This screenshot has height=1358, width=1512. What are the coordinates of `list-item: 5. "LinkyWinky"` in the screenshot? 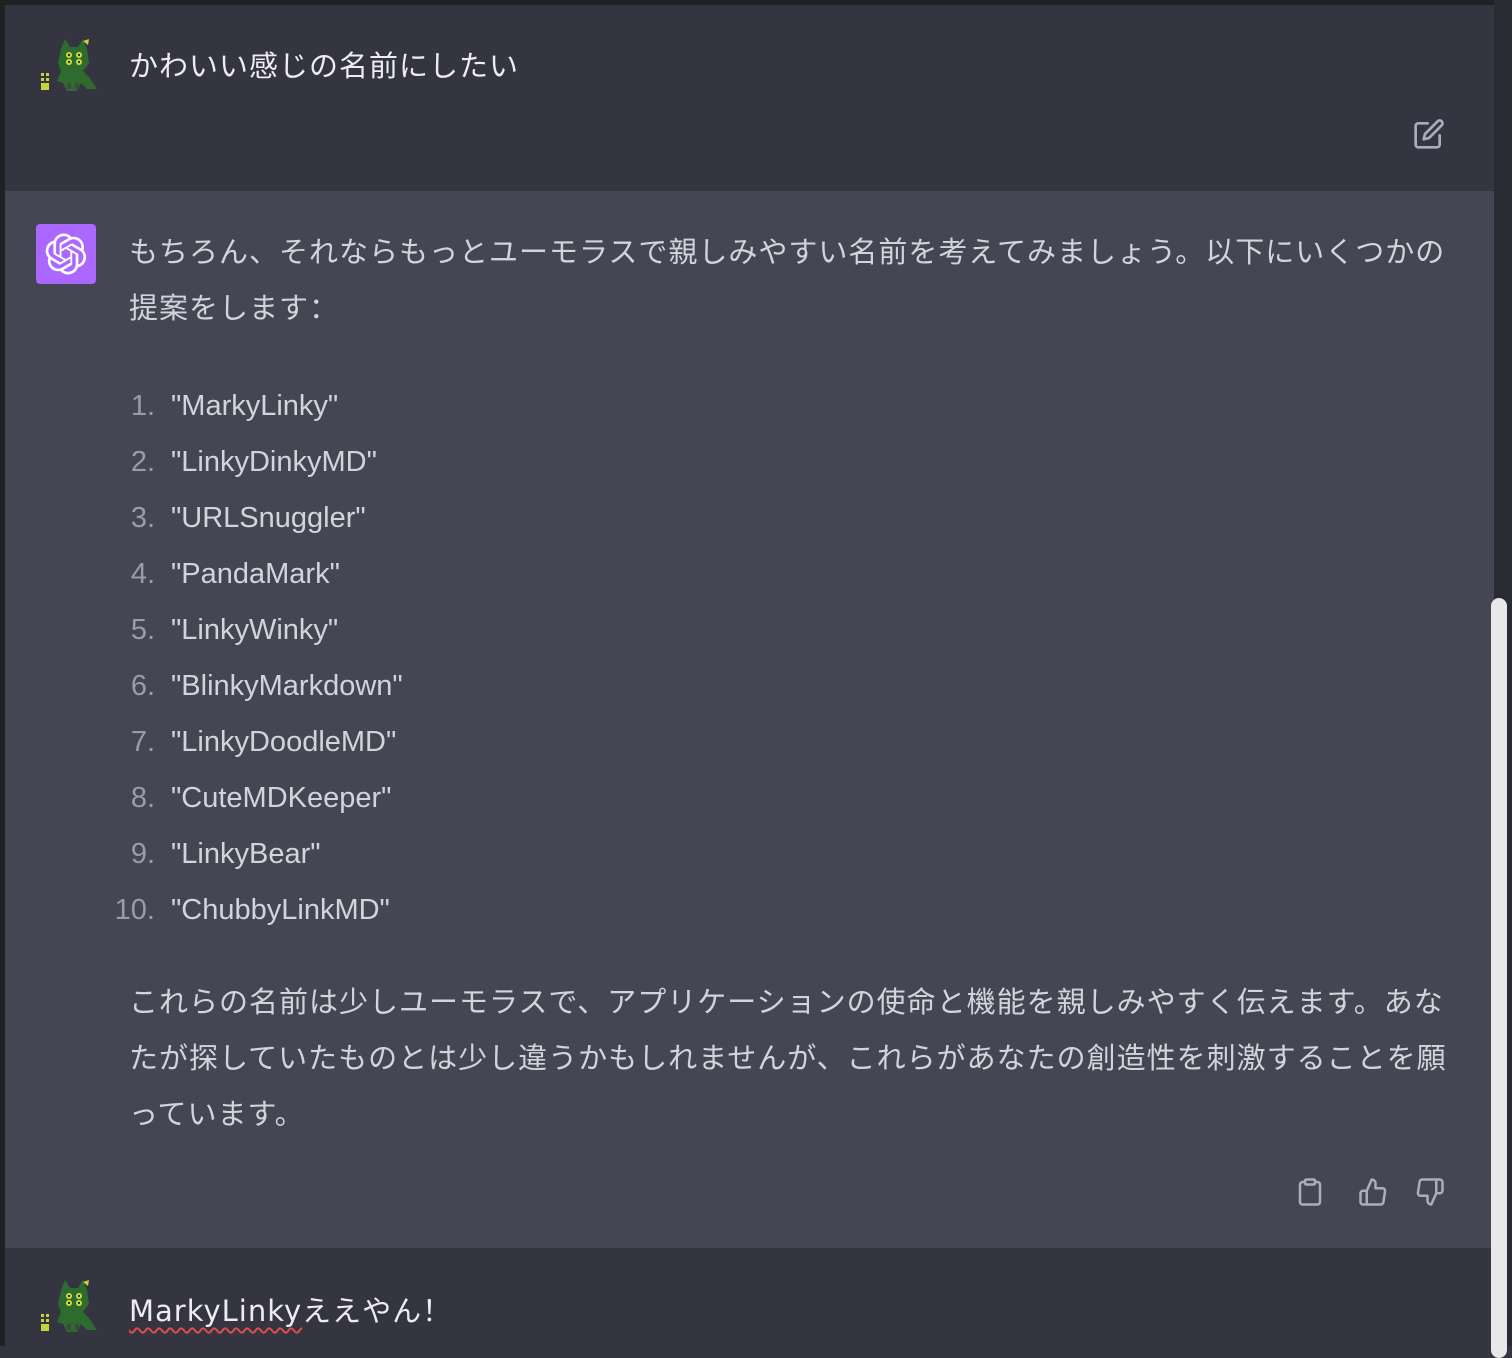 It's located at (234, 630).